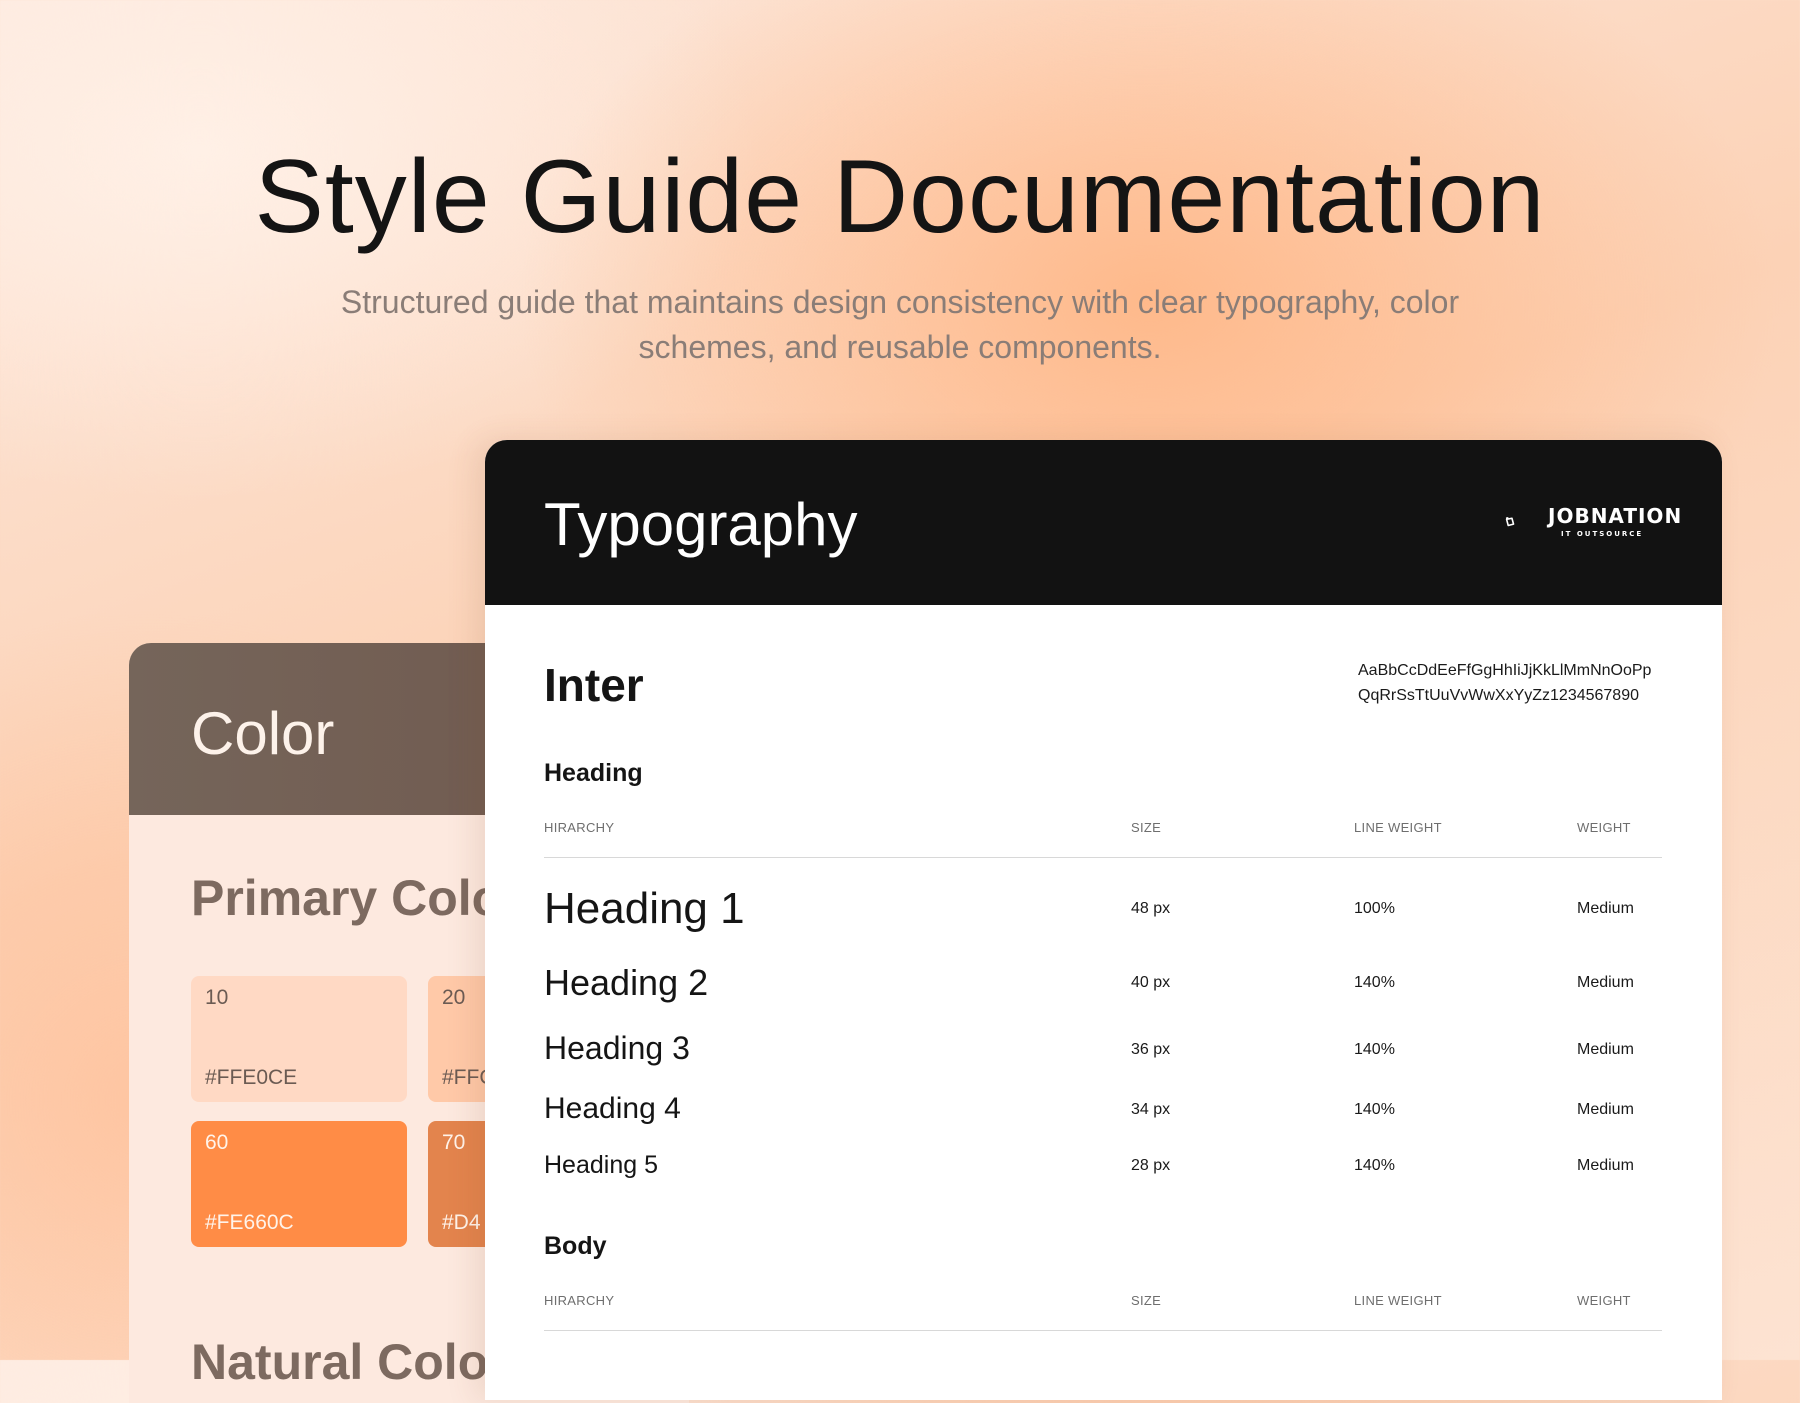 The height and width of the screenshot is (1403, 1800). What do you see at coordinates (601, 1165) in the screenshot?
I see `row-heading-sample: Heading 5` at bounding box center [601, 1165].